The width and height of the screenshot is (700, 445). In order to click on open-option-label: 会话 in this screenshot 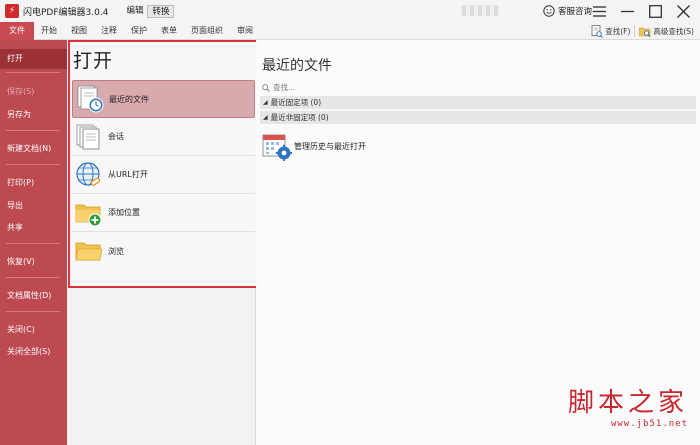, I will do `click(116, 136)`.